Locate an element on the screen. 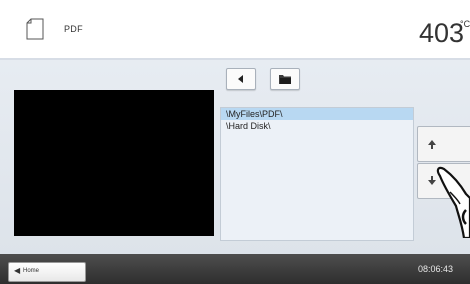  home-label: Home is located at coordinates (31, 271).